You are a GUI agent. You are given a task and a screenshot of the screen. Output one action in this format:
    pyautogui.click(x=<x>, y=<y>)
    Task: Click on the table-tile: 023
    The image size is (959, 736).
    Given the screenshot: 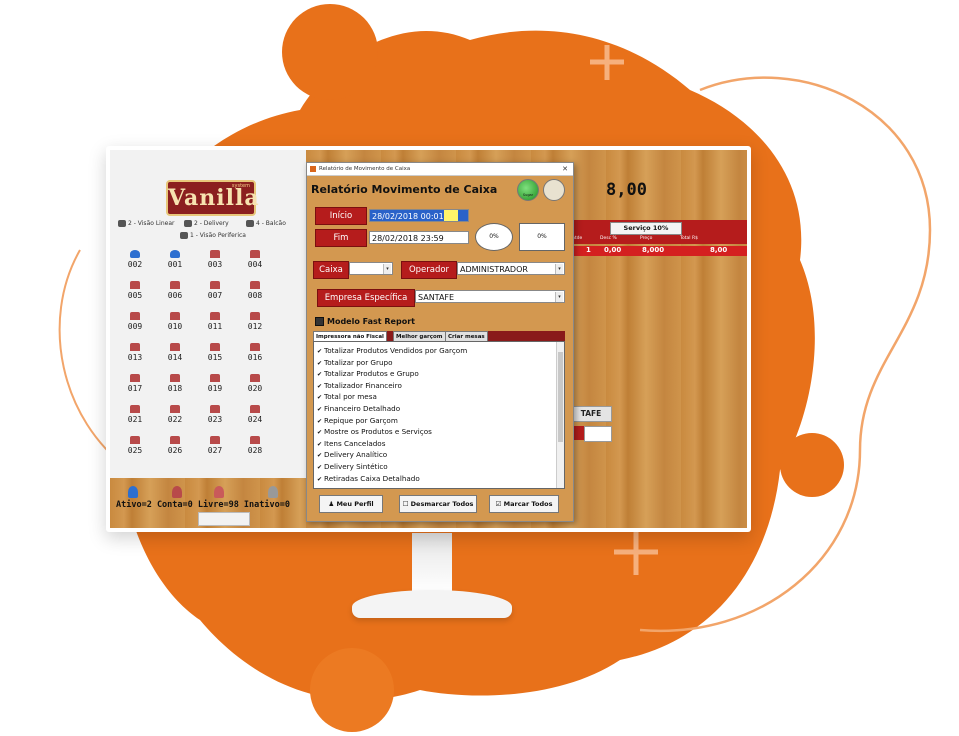 What is the action you would take?
    pyautogui.click(x=215, y=420)
    